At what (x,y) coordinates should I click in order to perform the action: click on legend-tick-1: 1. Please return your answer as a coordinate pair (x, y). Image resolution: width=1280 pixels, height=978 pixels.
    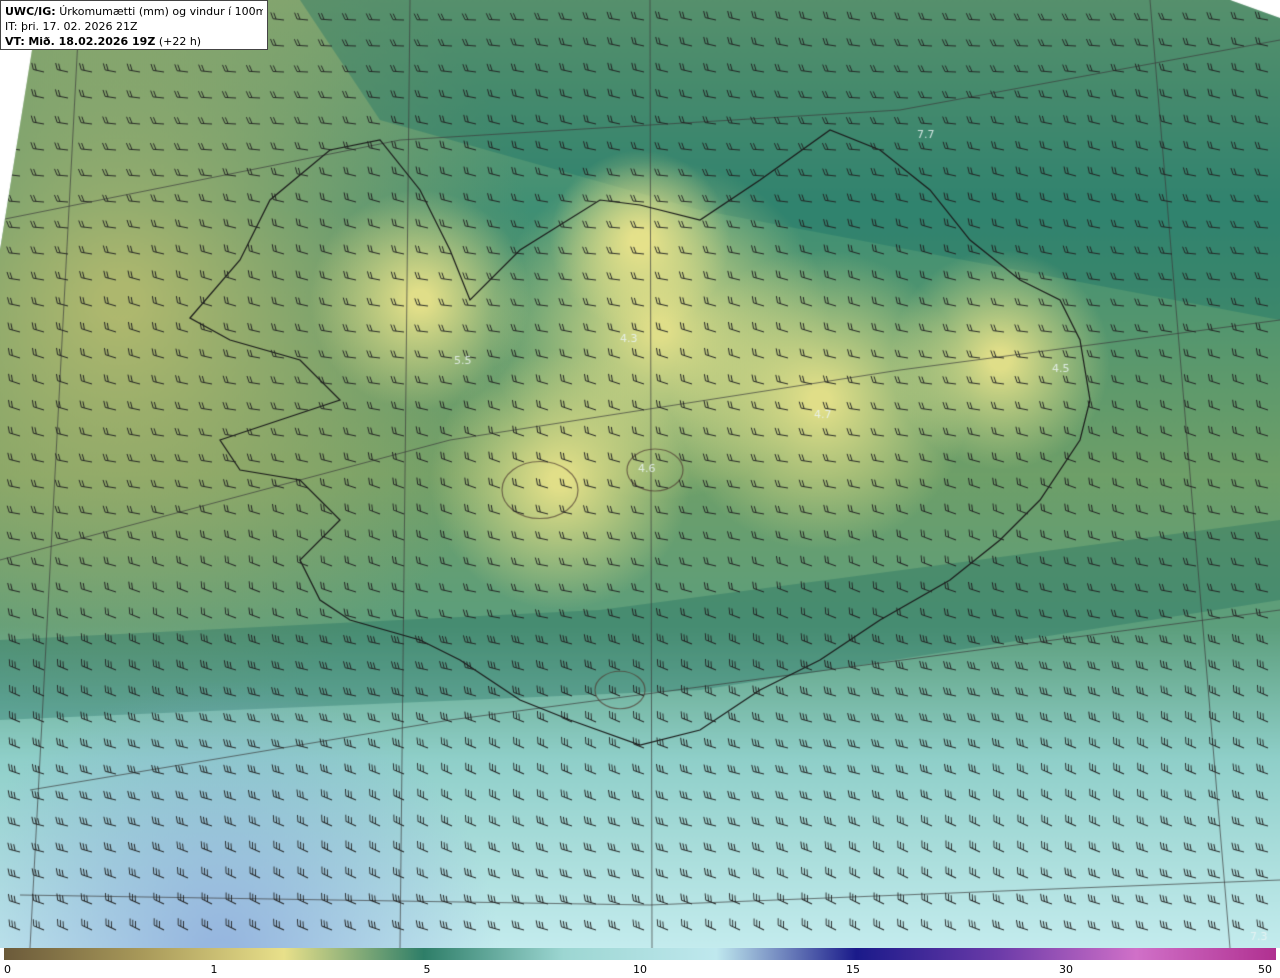
    Looking at the image, I should click on (214, 969).